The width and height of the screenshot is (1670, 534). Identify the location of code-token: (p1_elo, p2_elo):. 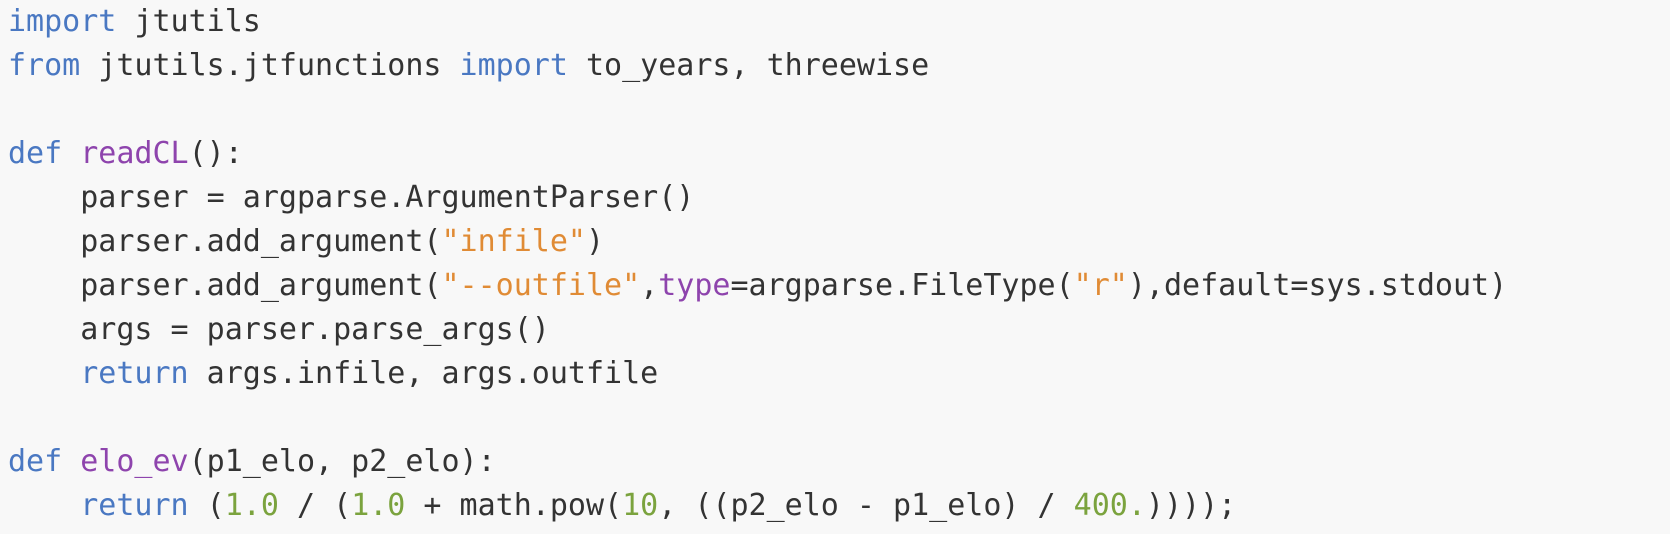
(342, 461).